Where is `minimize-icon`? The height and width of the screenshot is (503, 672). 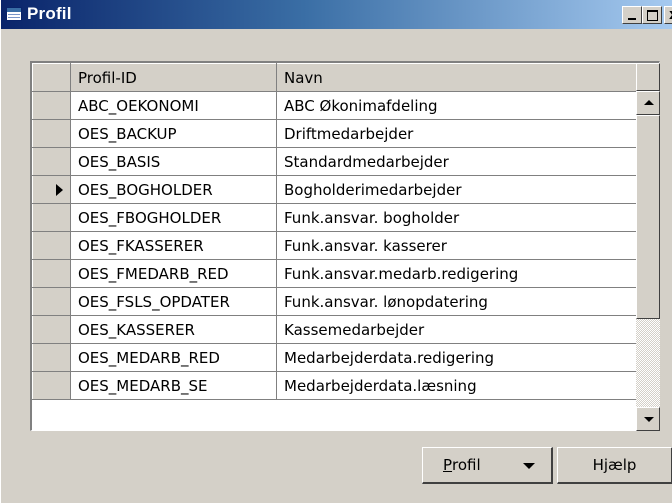
minimize-icon is located at coordinates (632, 19).